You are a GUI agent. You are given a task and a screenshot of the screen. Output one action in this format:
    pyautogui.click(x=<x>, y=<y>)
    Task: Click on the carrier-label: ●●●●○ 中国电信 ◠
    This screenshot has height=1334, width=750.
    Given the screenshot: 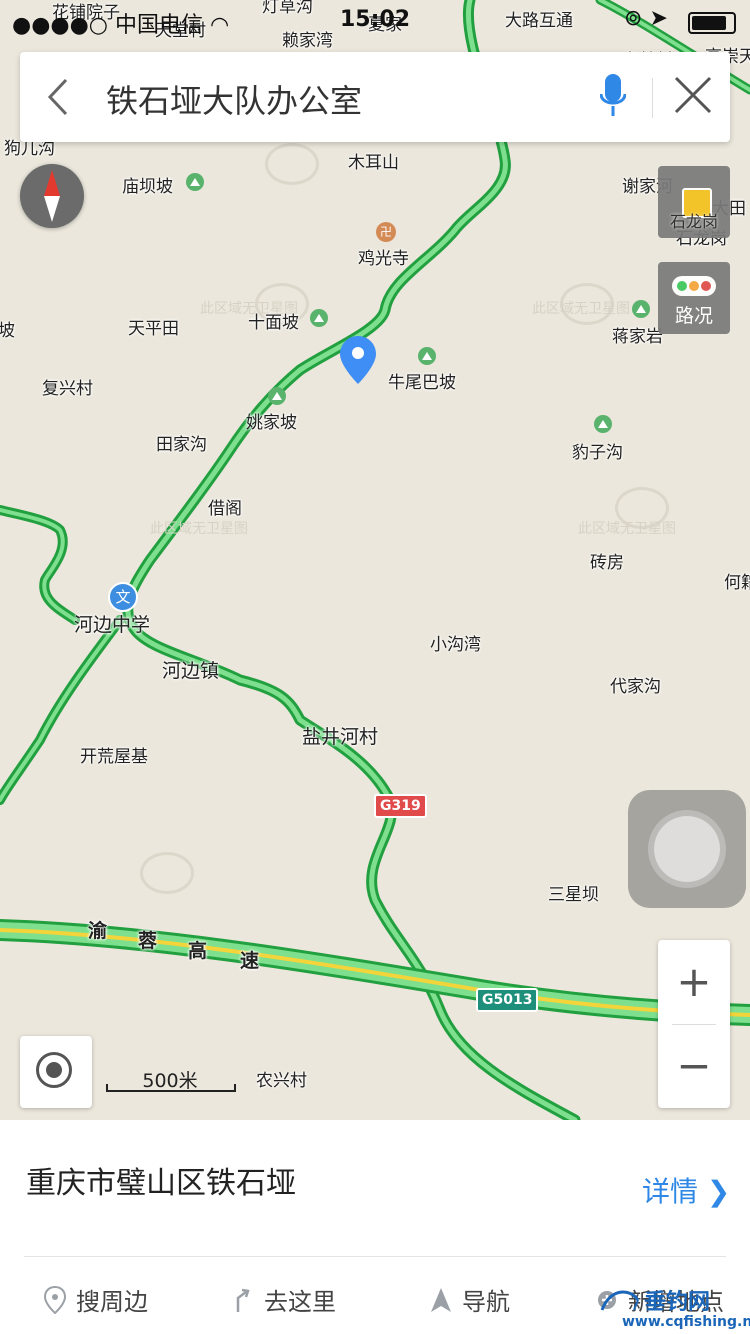 What is the action you would take?
    pyautogui.click(x=120, y=23)
    